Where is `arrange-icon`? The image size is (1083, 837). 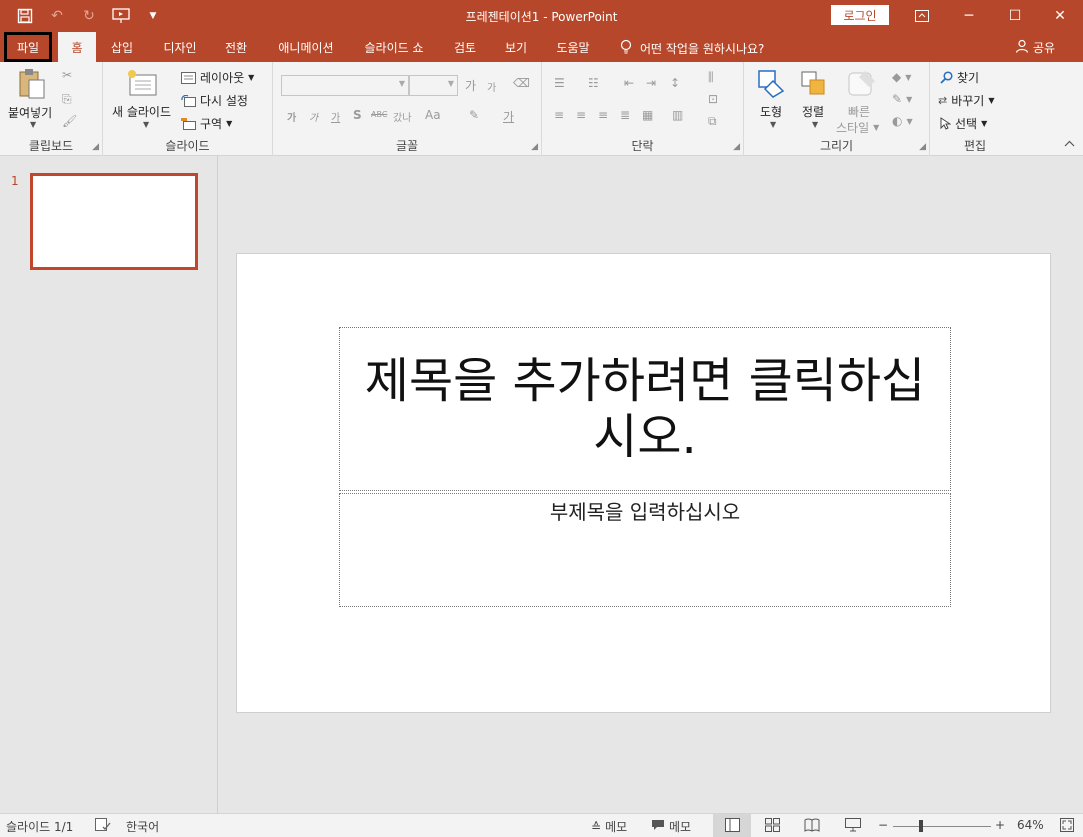
arrange-icon is located at coordinates (814, 84).